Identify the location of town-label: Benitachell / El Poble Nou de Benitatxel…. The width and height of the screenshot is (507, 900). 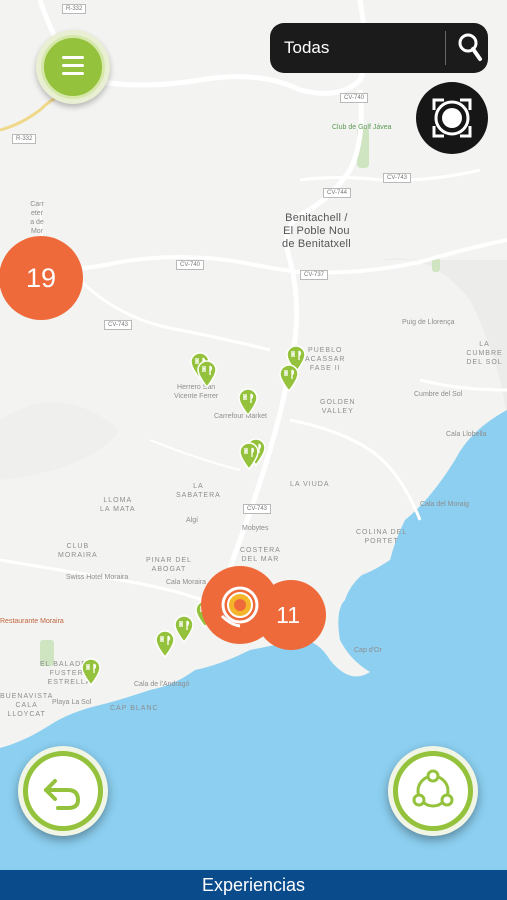
(316, 231).